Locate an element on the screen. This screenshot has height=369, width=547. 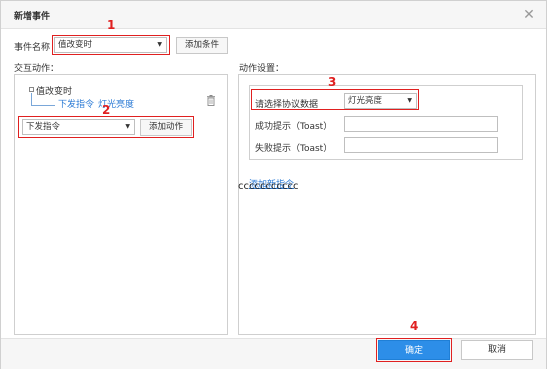
event-name-label: 事件名称 is located at coordinates (32, 48).